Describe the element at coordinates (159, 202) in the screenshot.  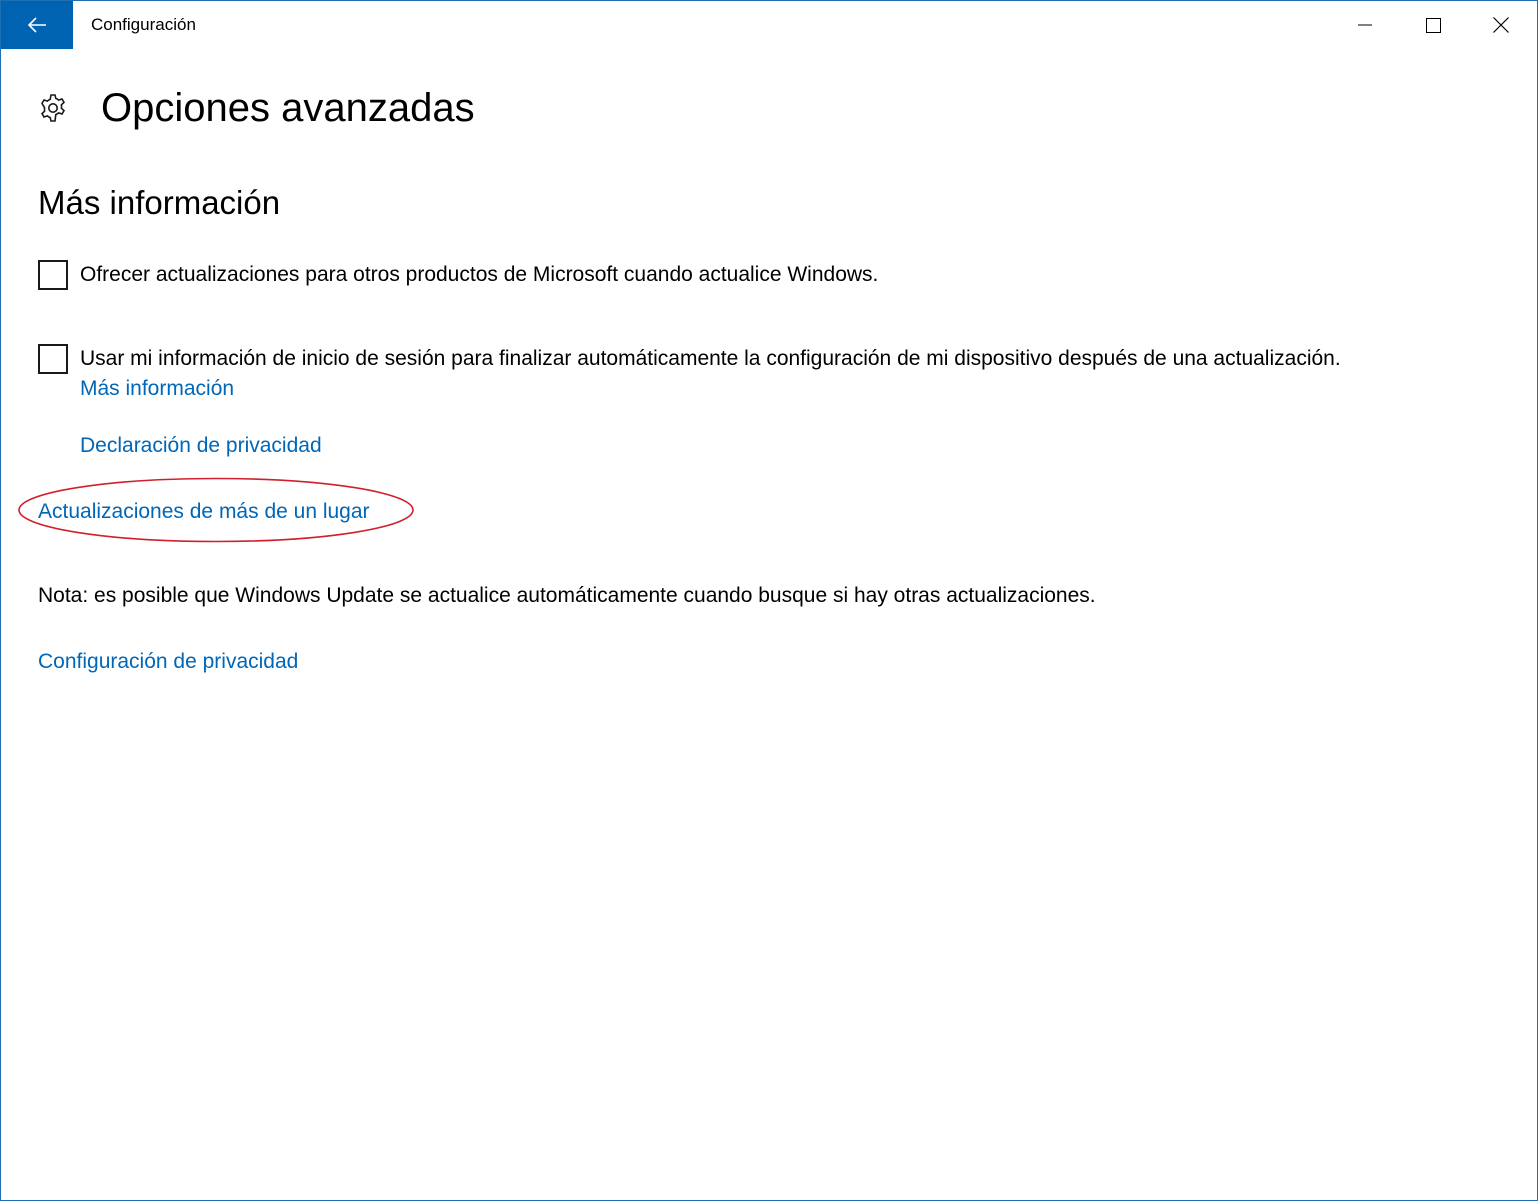
I see `section-title: Más información` at that location.